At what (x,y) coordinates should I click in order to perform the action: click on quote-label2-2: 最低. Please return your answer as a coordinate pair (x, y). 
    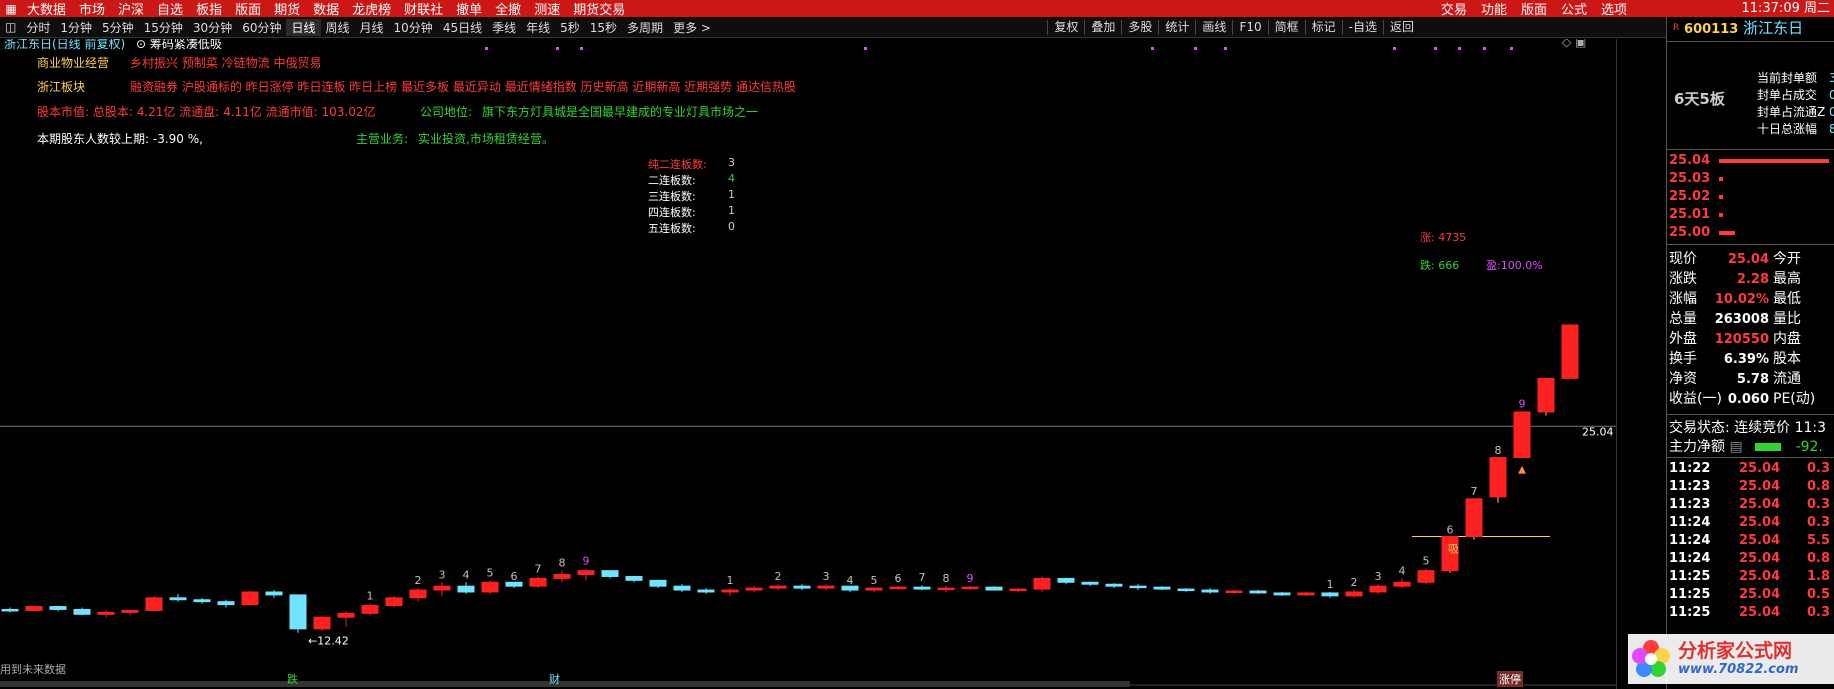
    Looking at the image, I should click on (1787, 299).